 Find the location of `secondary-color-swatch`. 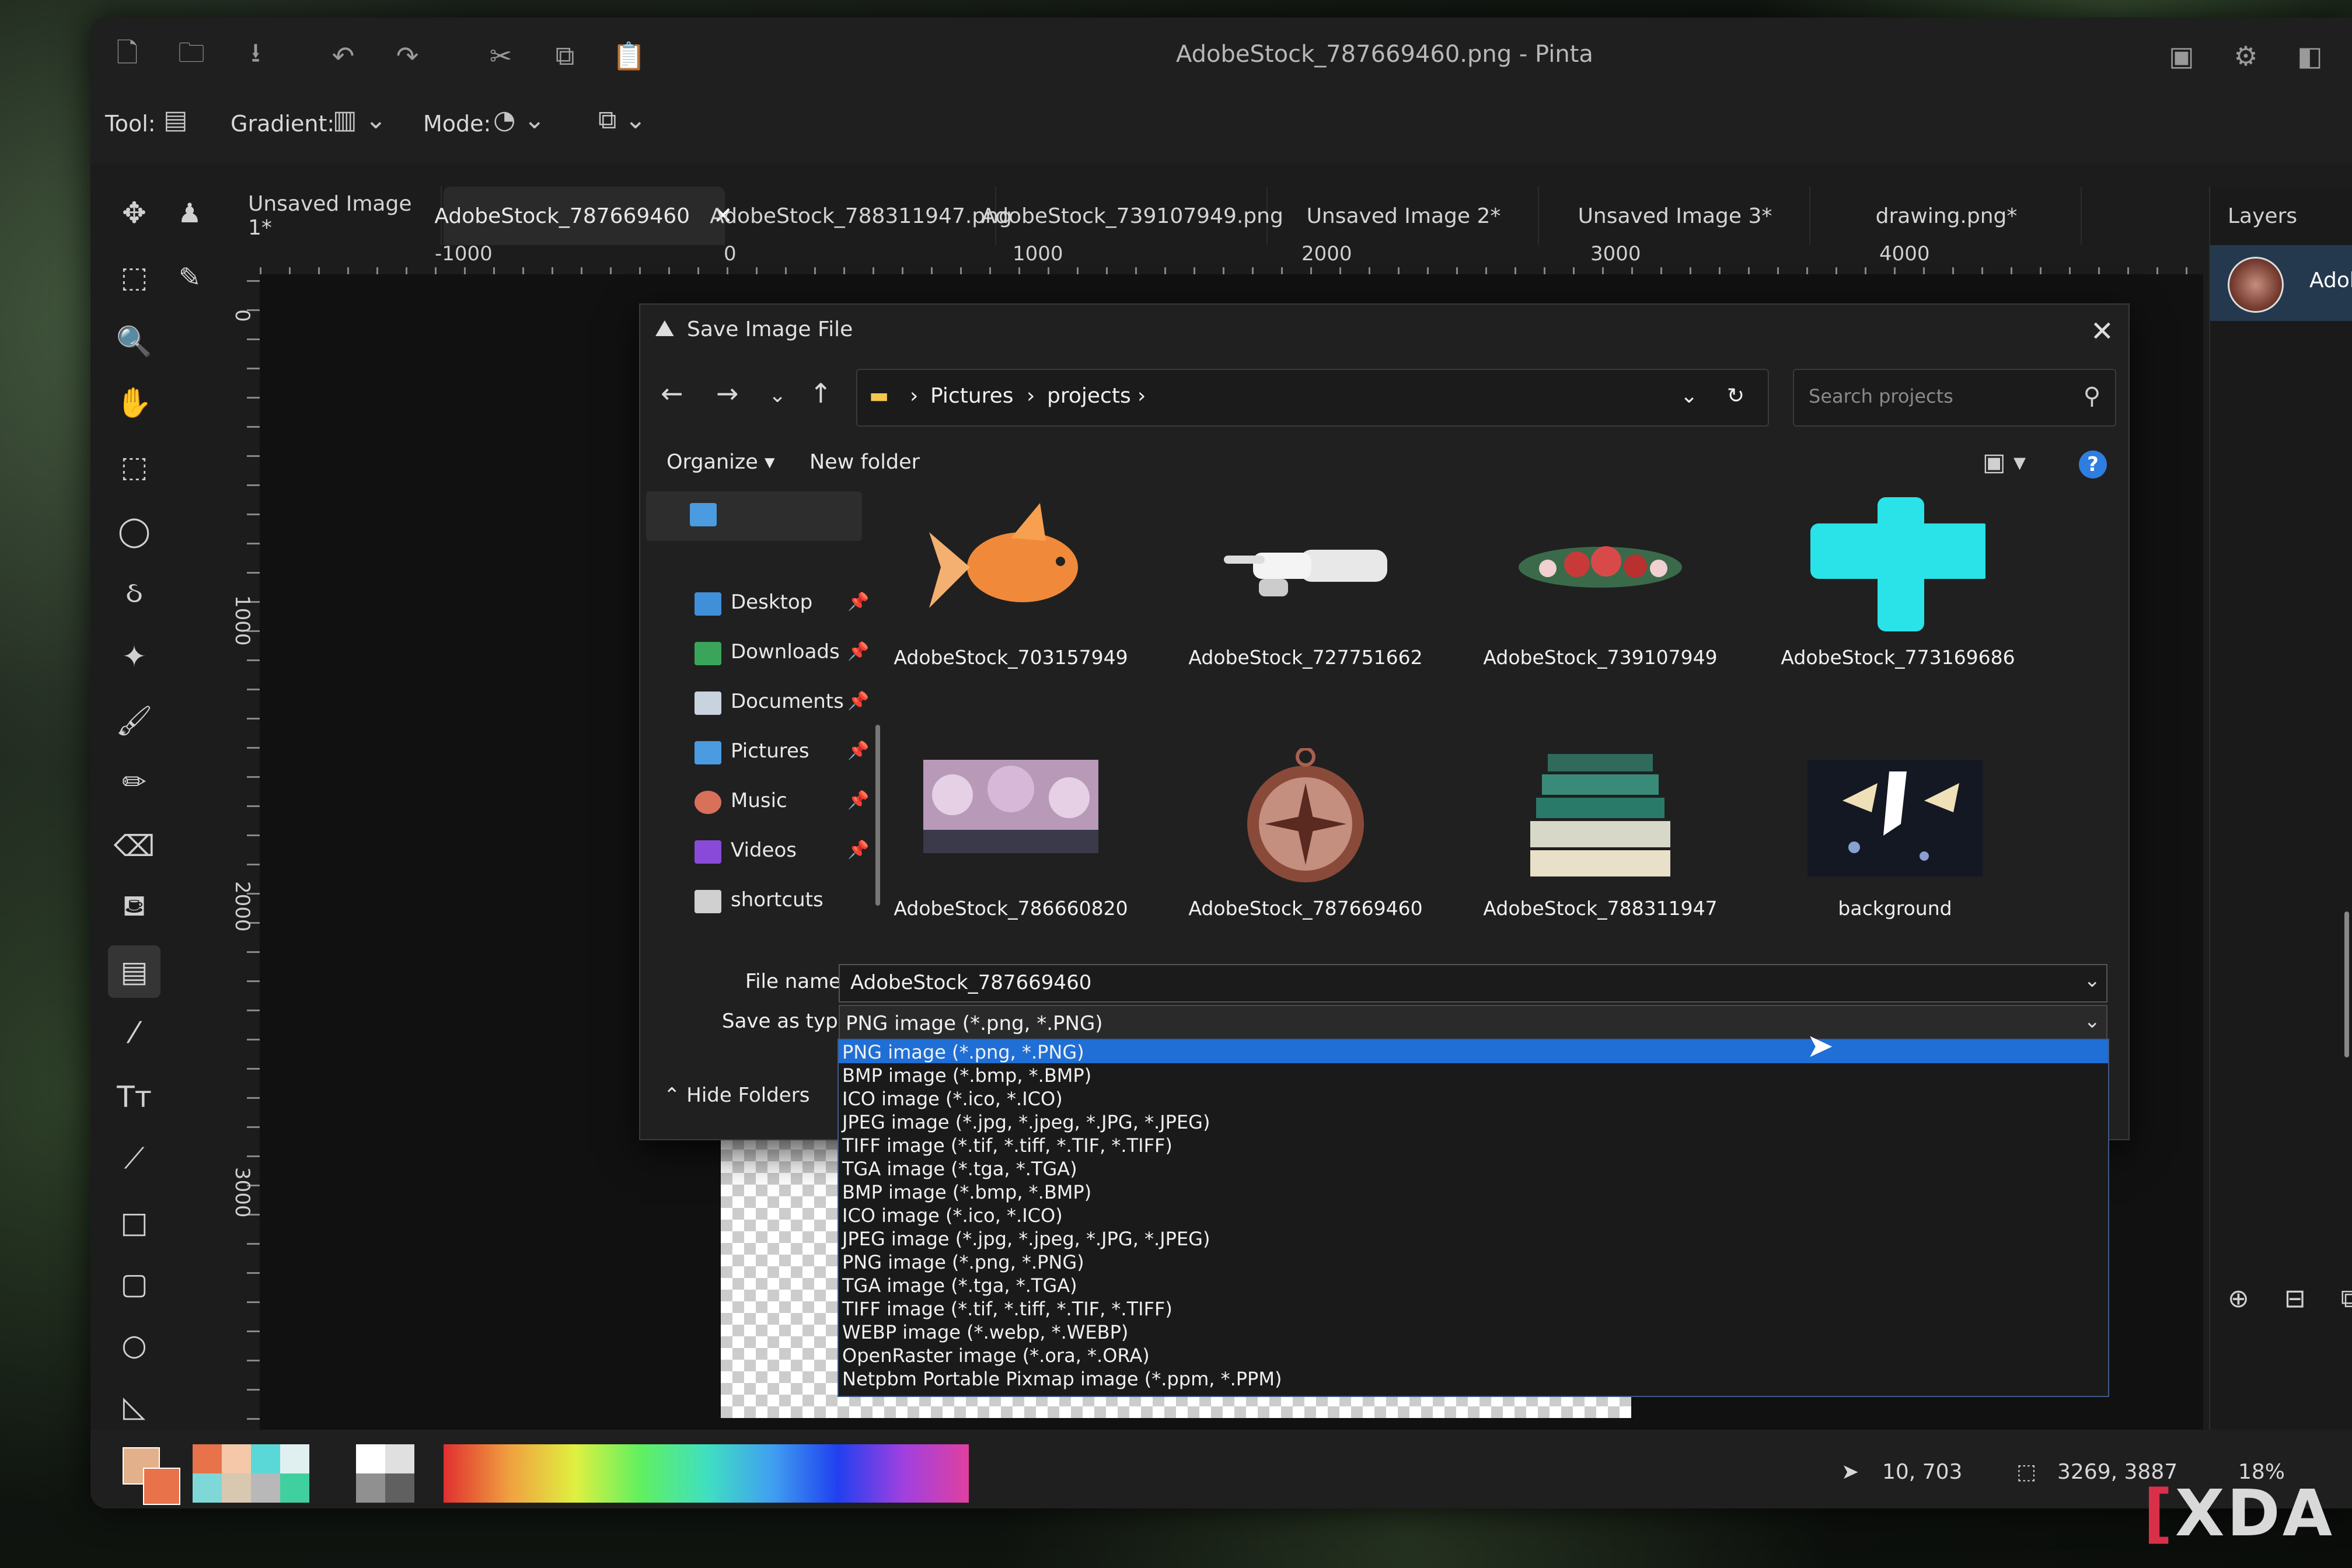

secondary-color-swatch is located at coordinates (161, 1486).